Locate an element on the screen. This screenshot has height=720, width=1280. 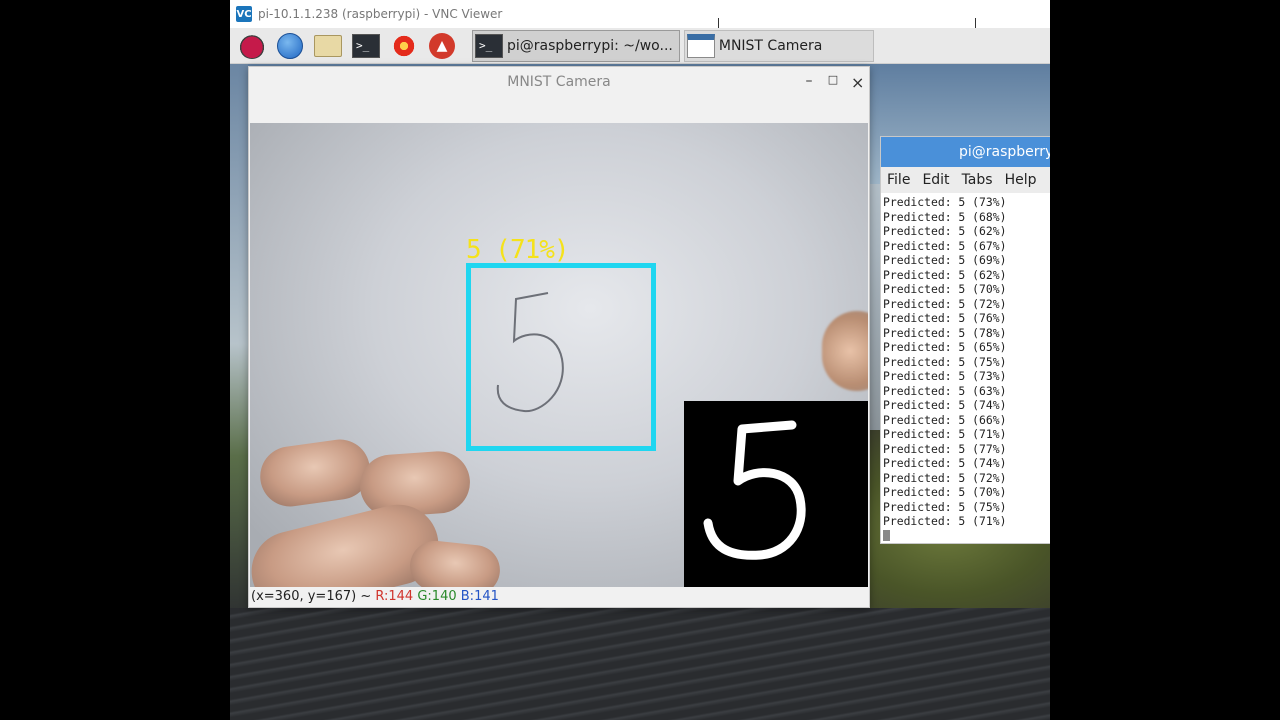
window-title: MNIST Camera is located at coordinates (559, 82).